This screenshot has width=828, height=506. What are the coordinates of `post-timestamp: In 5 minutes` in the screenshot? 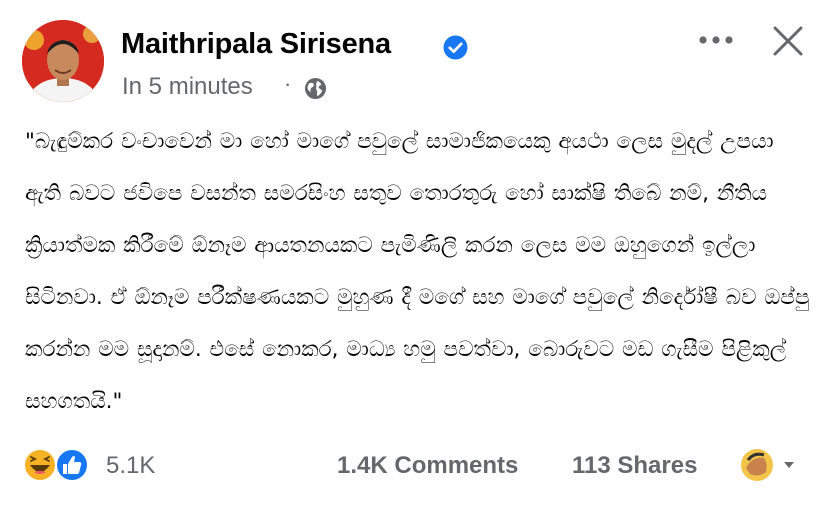 It's located at (187, 87).